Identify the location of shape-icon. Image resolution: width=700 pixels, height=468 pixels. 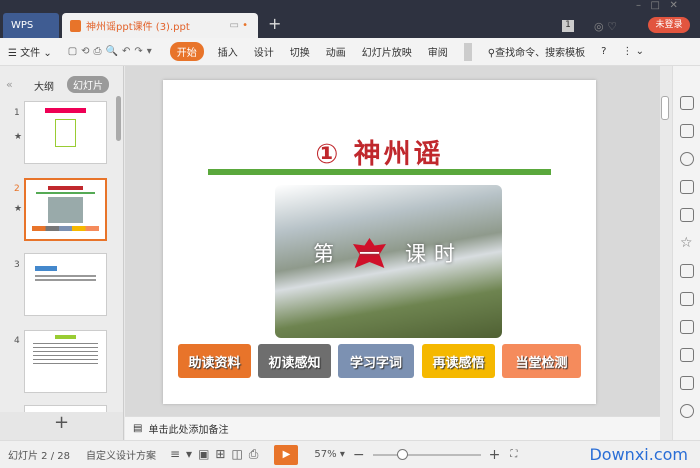
(687, 103).